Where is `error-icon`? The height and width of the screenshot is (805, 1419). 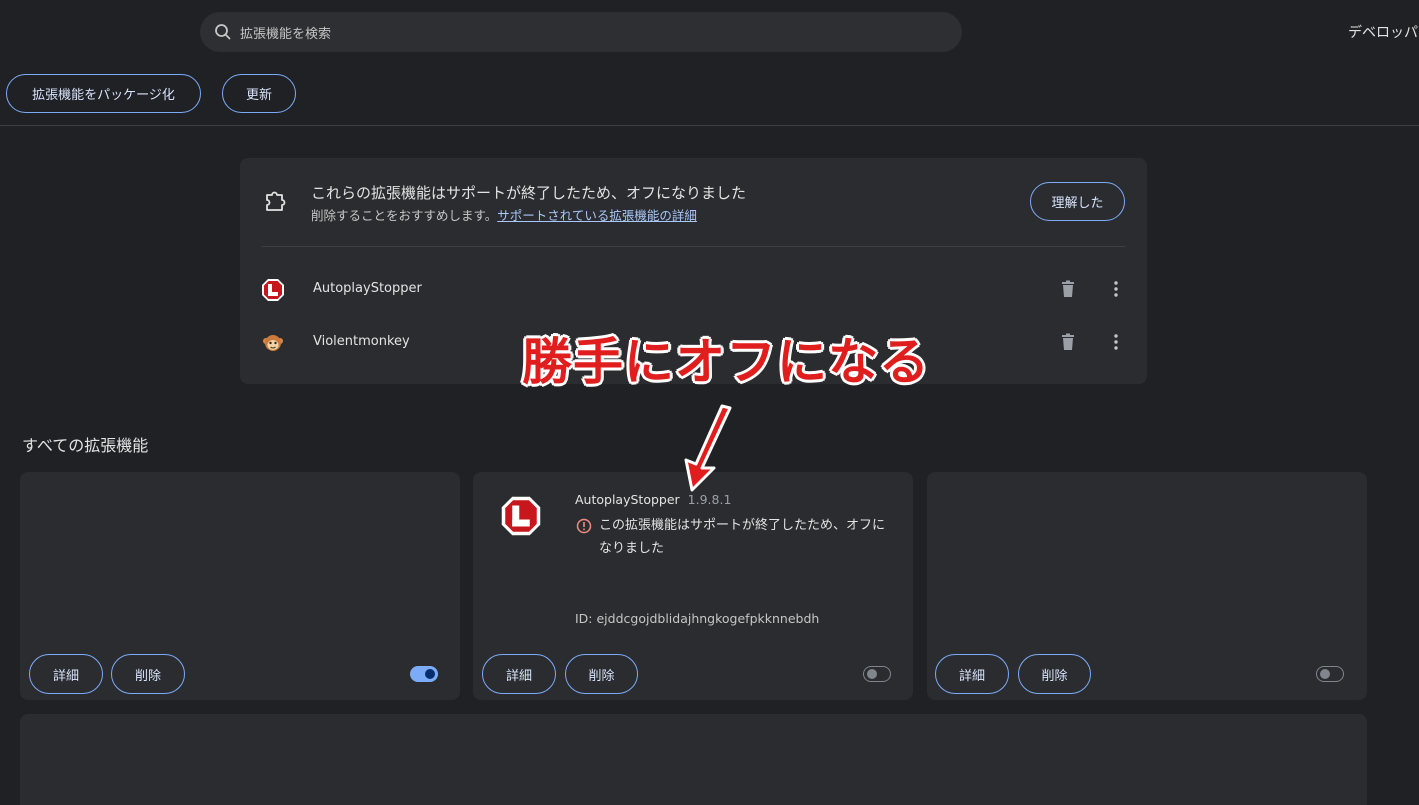
error-icon is located at coordinates (584, 526).